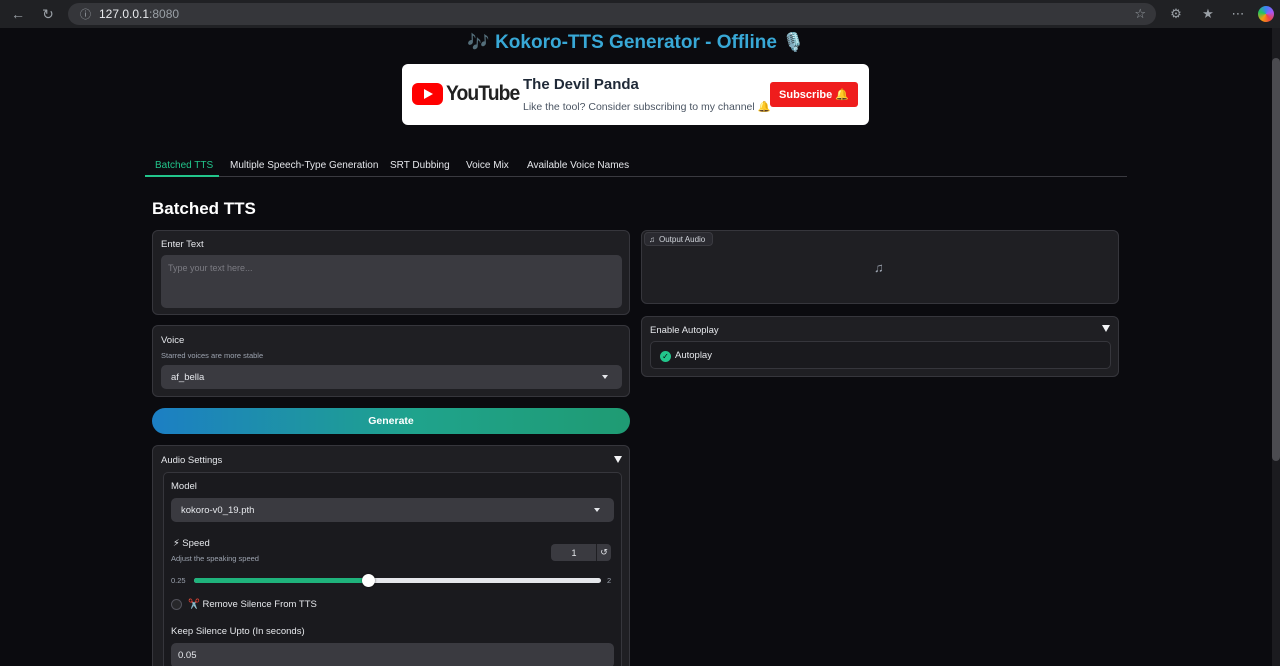 This screenshot has width=1280, height=666. I want to click on remove-silence-checkbox, so click(176, 604).